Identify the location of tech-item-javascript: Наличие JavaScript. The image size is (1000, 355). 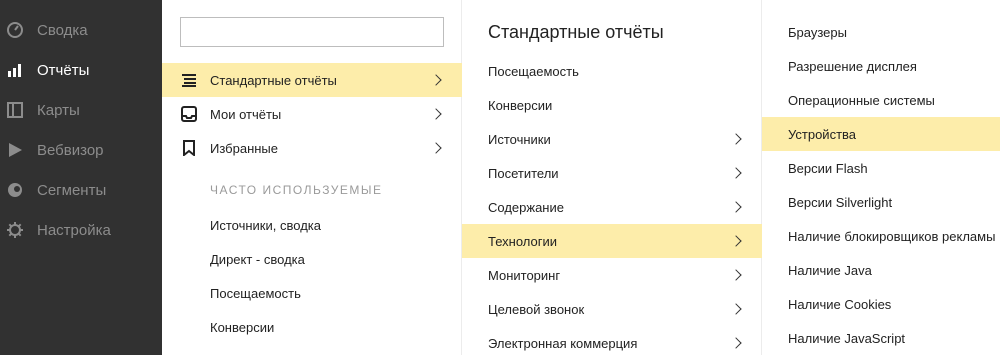
(881, 338).